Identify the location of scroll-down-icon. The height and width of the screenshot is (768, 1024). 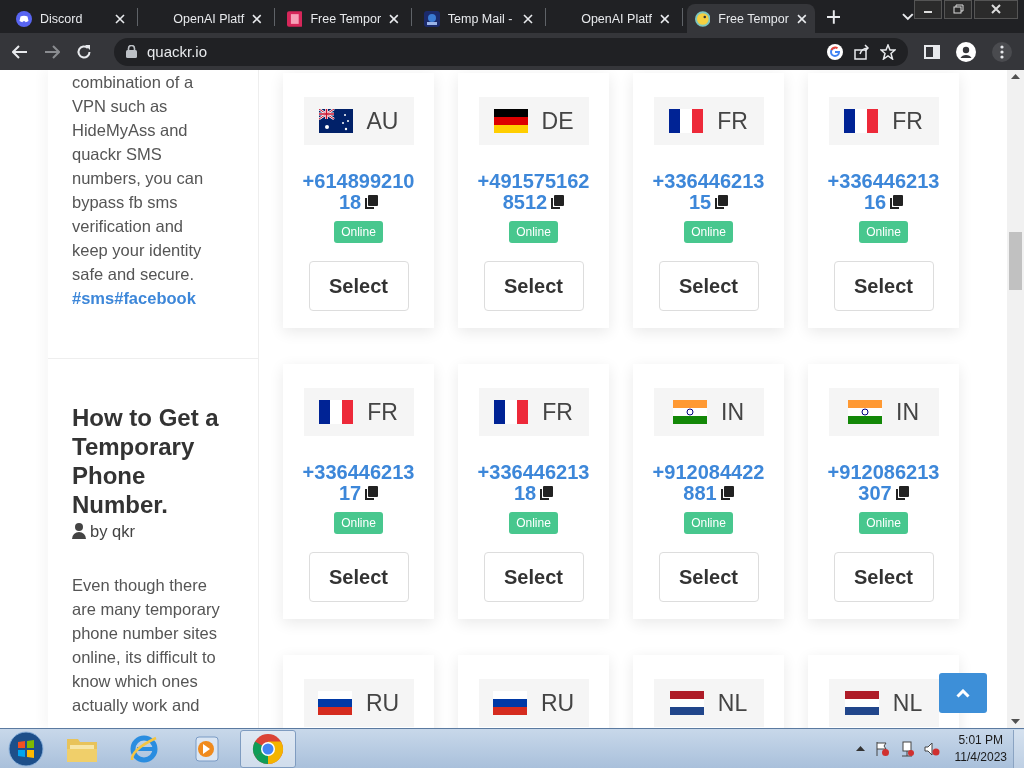
(1015, 721).